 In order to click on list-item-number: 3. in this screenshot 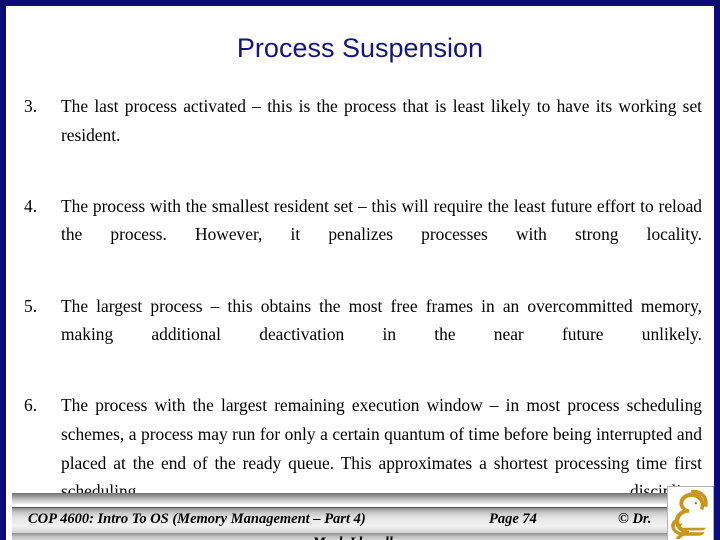, I will do `click(31, 106)`.